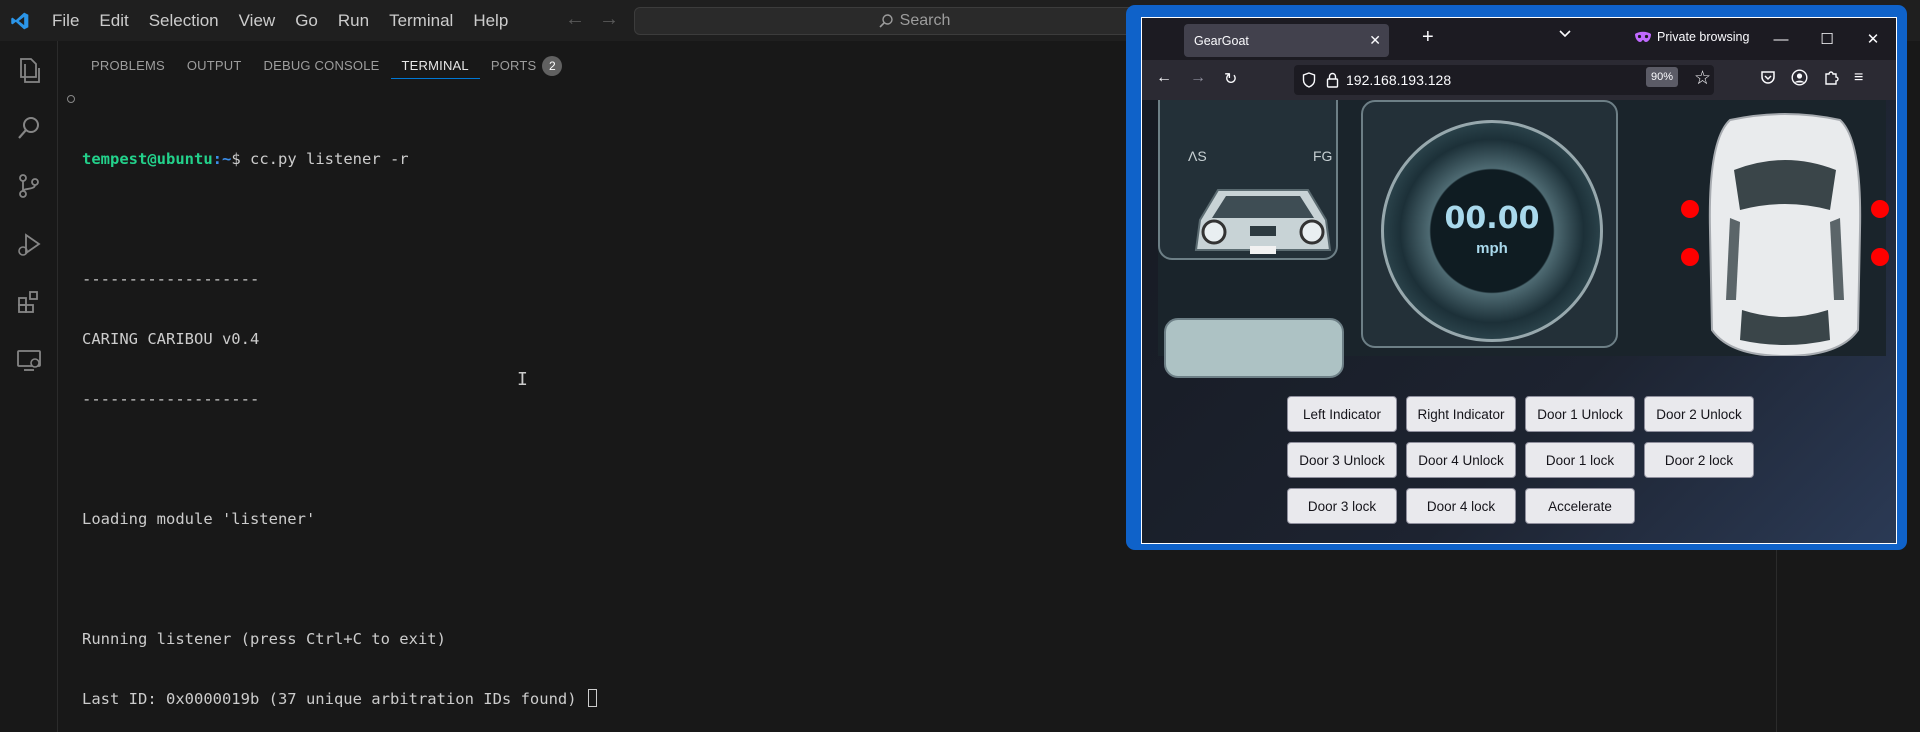 The width and height of the screenshot is (1920, 732). I want to click on window-controls: — ☐ ✕, so click(1827, 39).